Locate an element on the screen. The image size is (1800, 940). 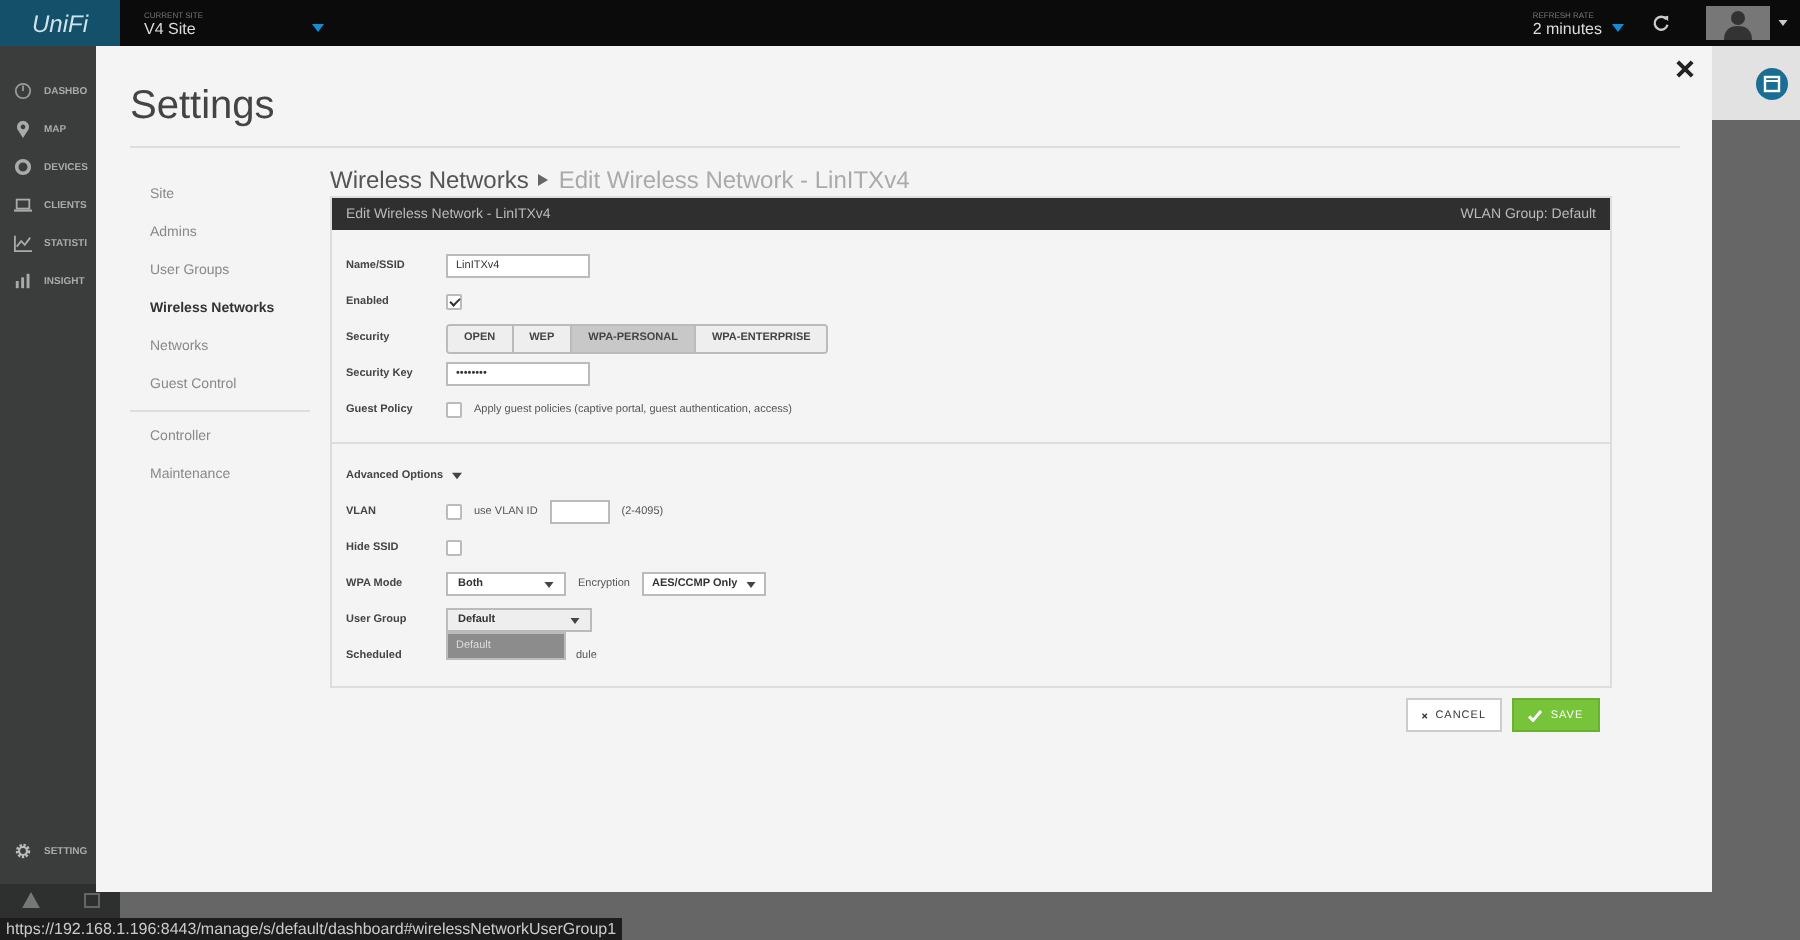
clients-icon is located at coordinates (23, 205).